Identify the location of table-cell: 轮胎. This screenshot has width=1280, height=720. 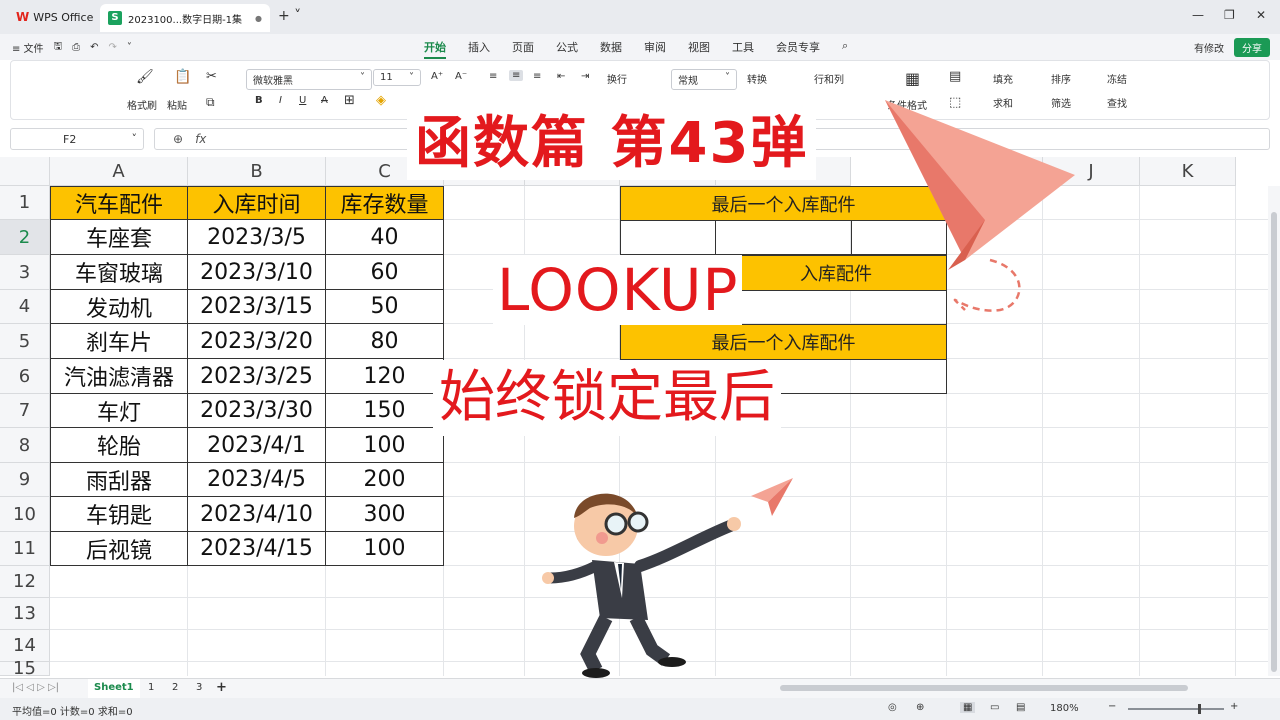
(119, 445).